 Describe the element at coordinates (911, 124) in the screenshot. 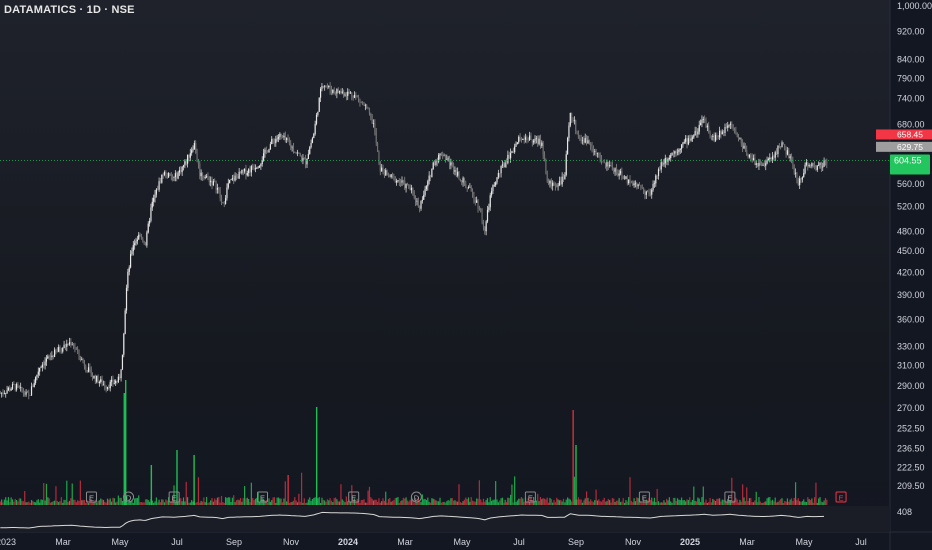

I see `price-tick-label: 680.00` at that location.